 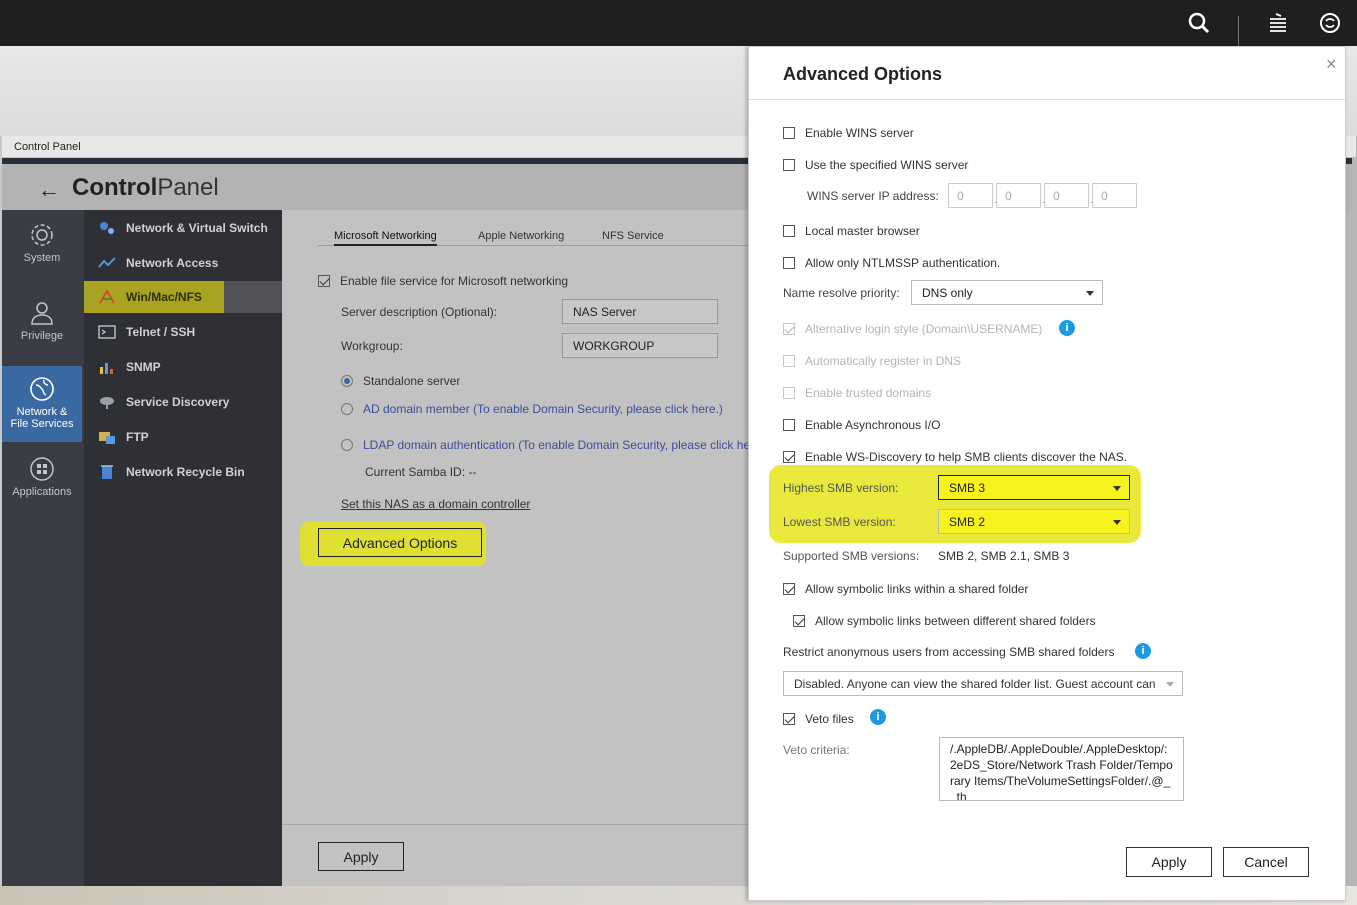 I want to click on submenu-label: Win/Mac/NFS, so click(x=164, y=297).